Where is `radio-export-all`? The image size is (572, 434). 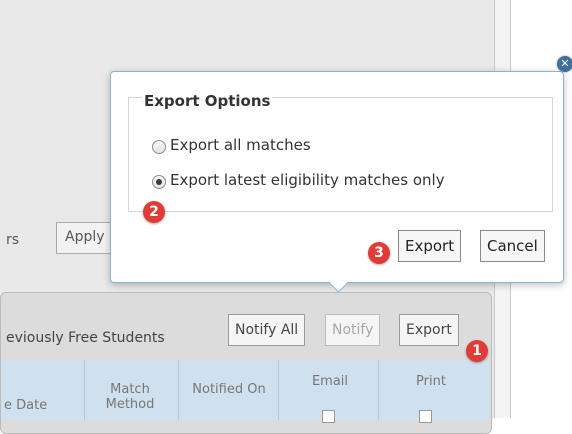 radio-export-all is located at coordinates (159, 147).